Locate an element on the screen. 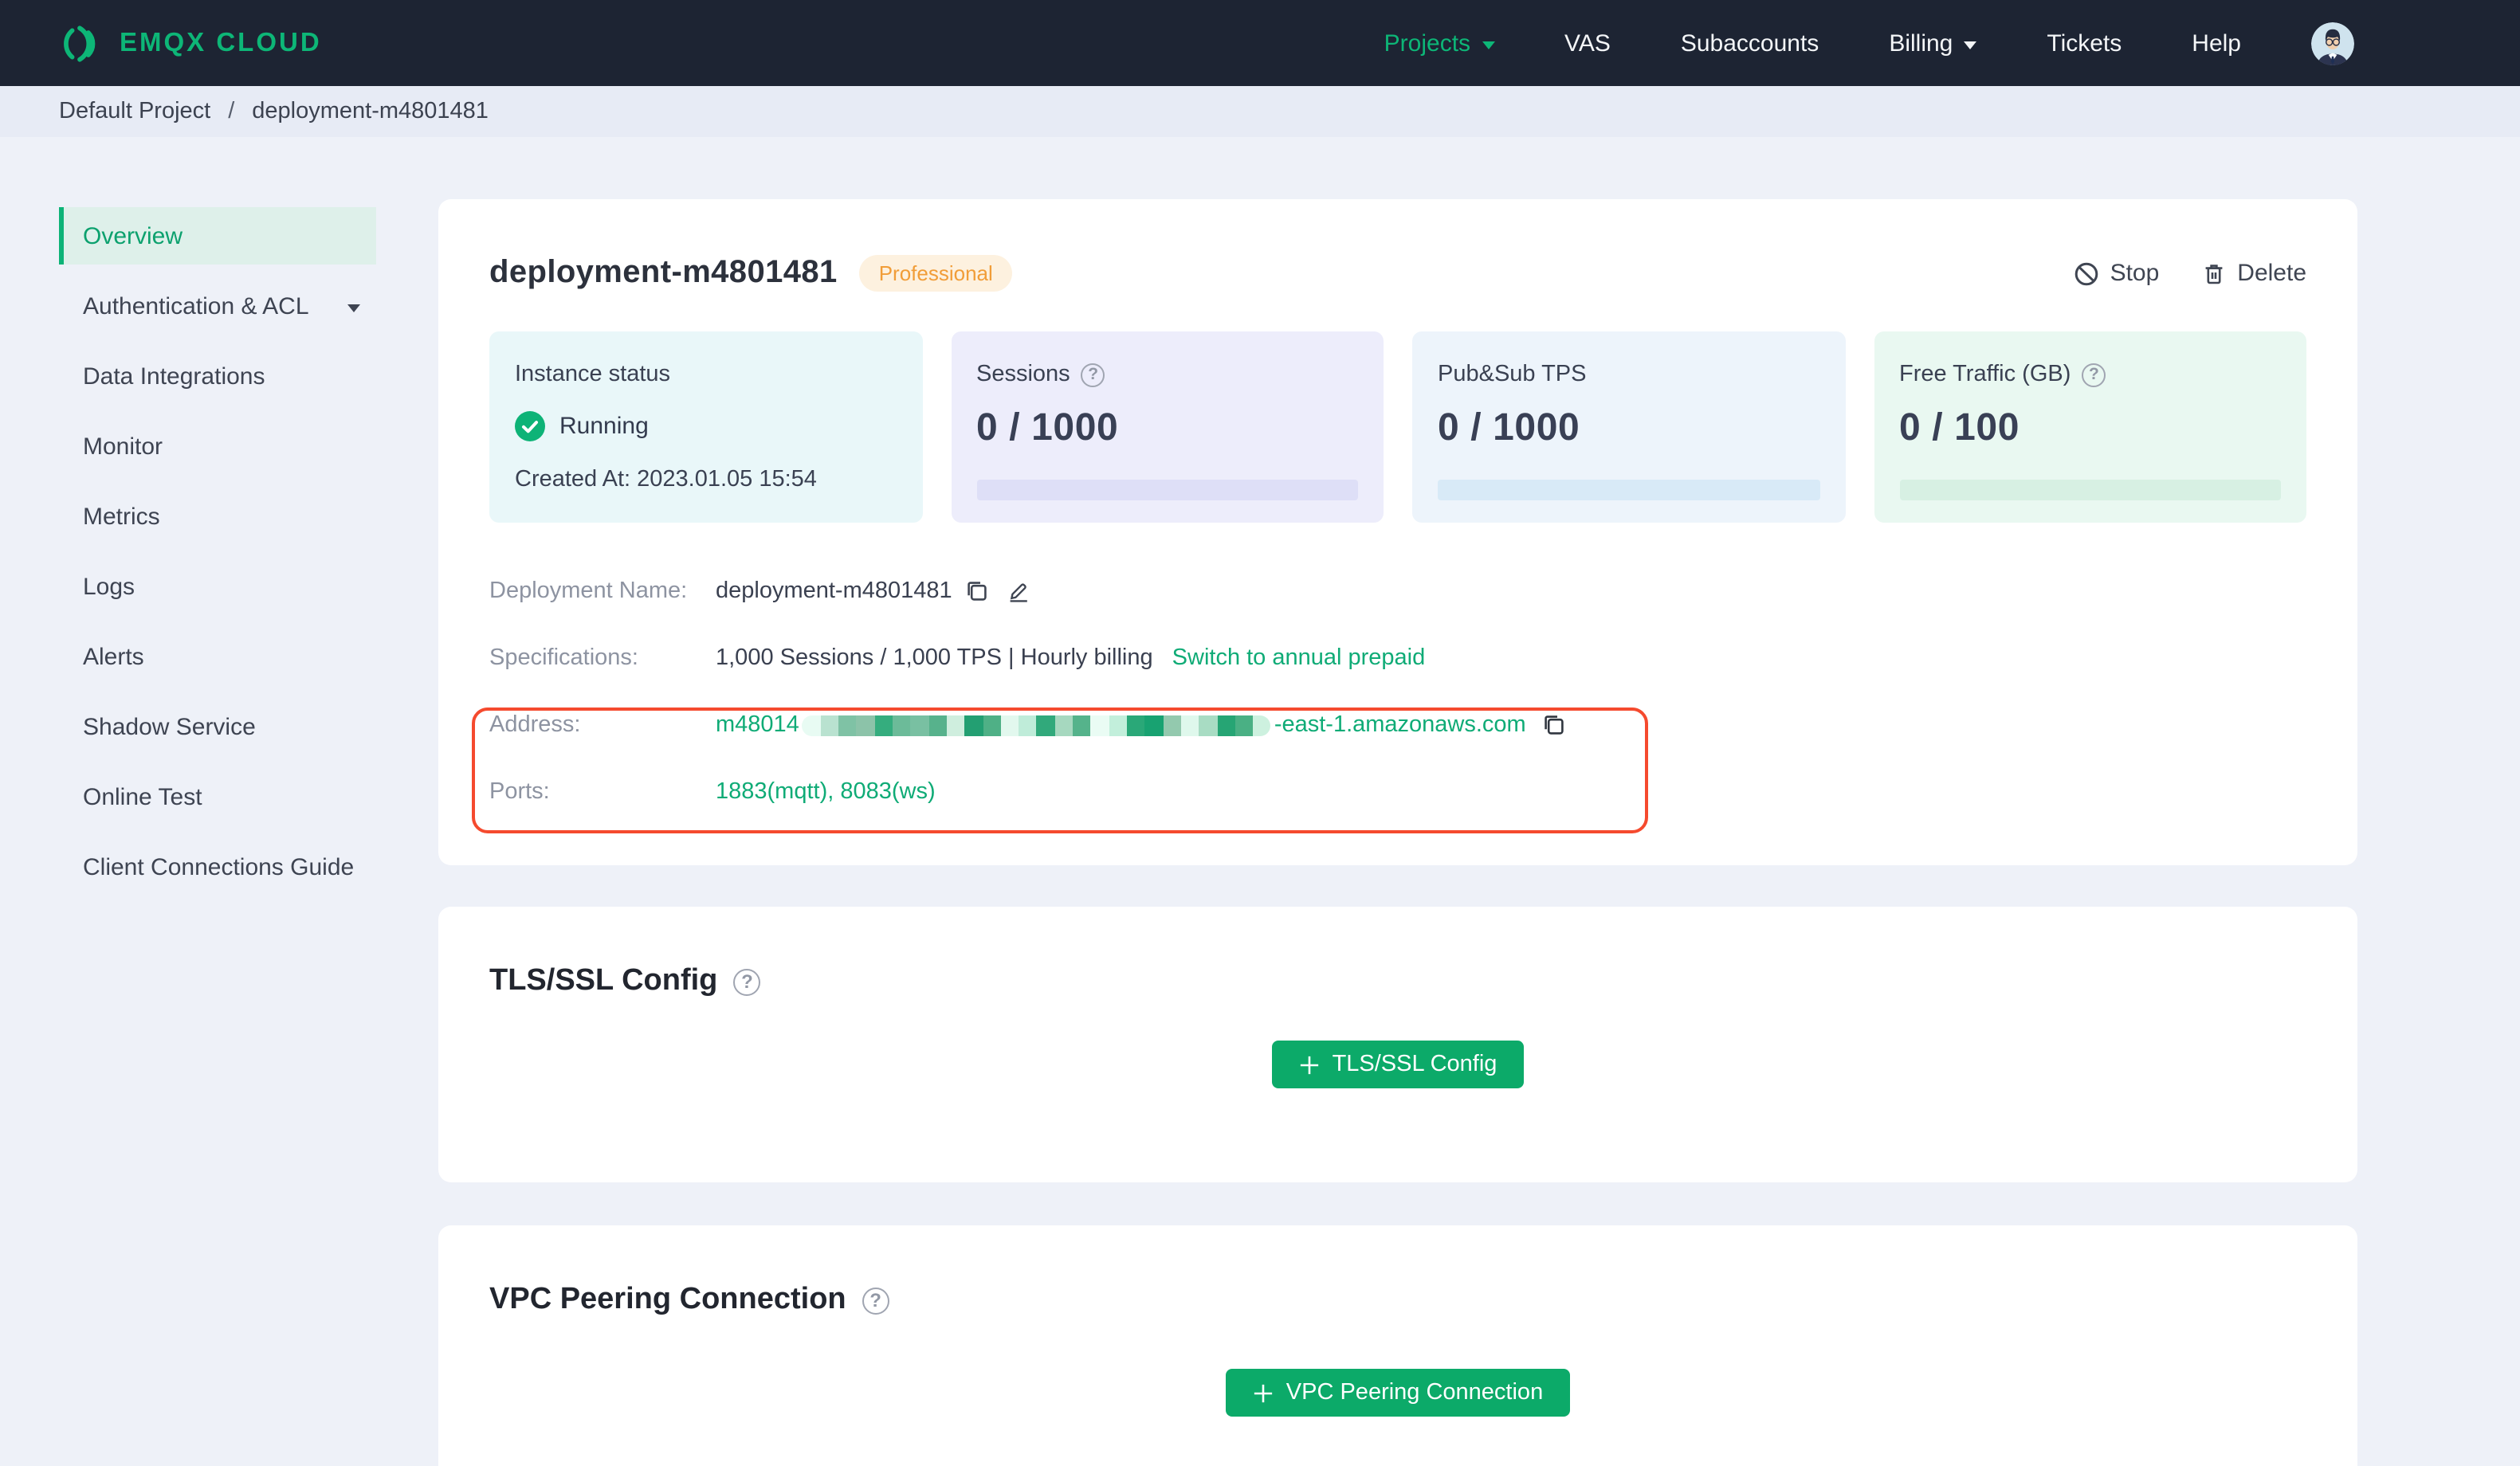 This screenshot has width=2520, height=1466. nav-vas: VAS is located at coordinates (1587, 43).